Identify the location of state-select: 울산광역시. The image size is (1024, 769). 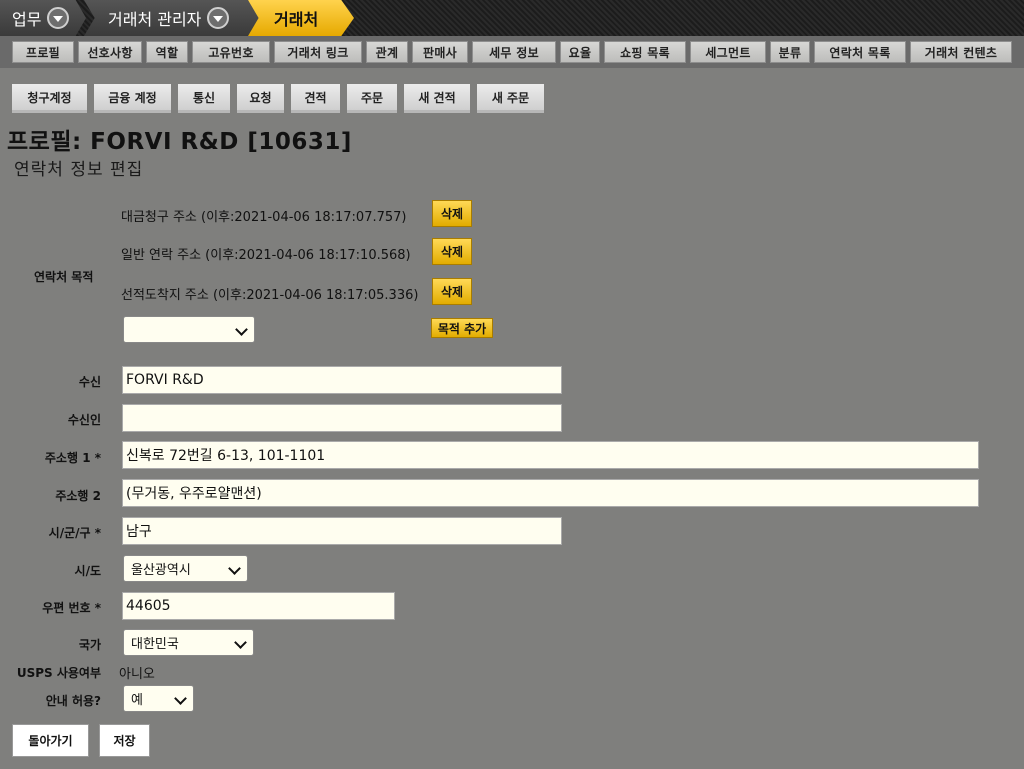
(185, 568).